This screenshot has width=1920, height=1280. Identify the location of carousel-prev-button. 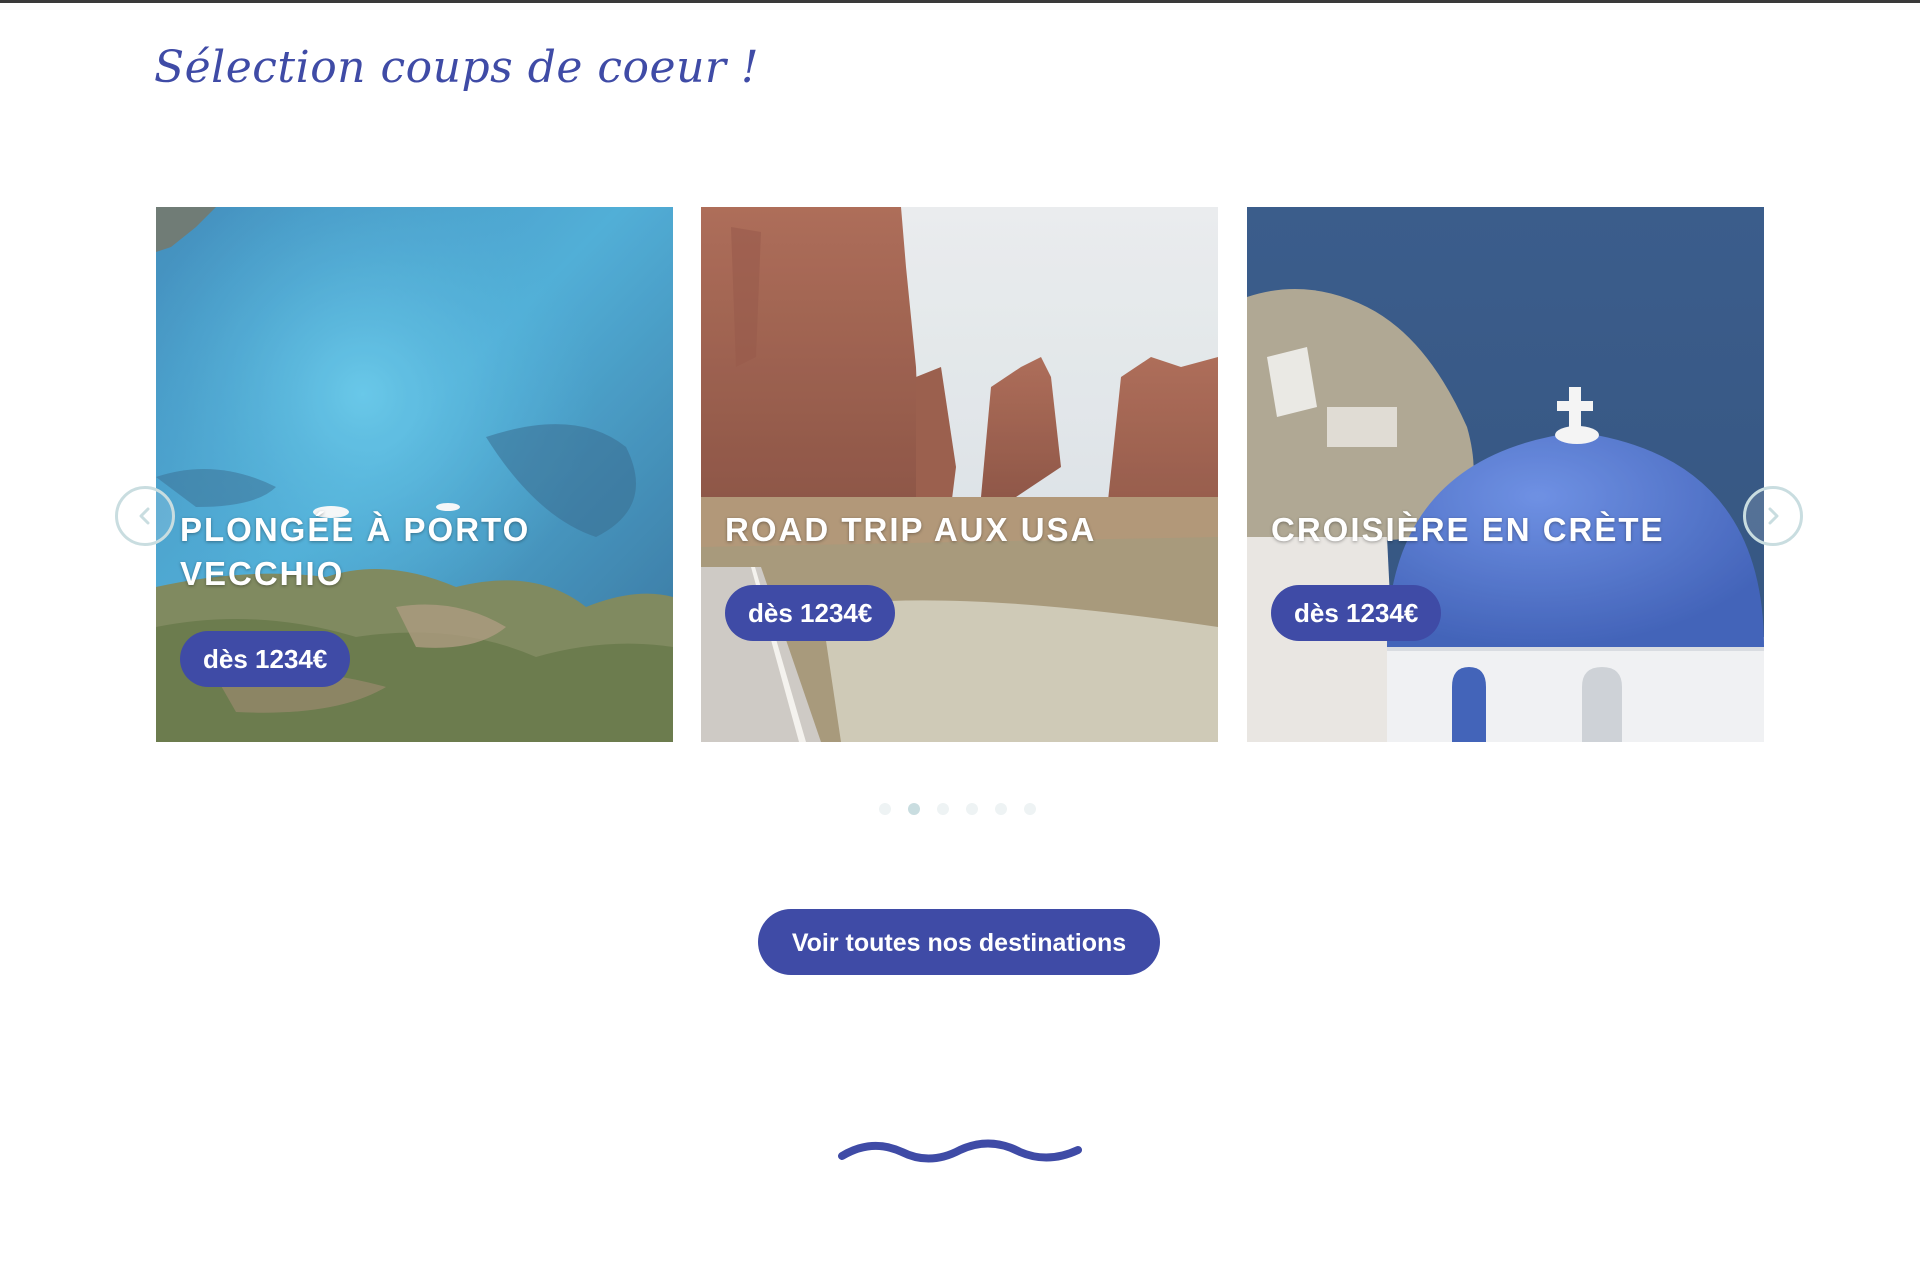
(145, 516).